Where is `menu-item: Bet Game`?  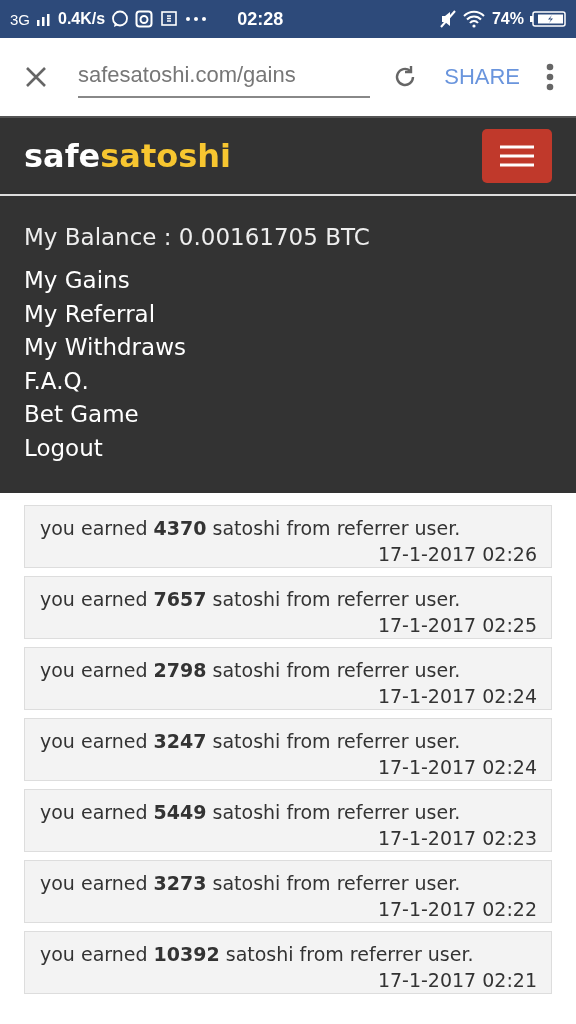 menu-item: Bet Game is located at coordinates (81, 415).